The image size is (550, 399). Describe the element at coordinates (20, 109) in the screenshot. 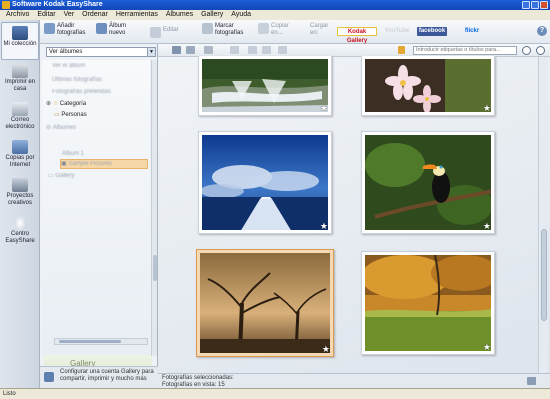

I see `email-icon` at that location.